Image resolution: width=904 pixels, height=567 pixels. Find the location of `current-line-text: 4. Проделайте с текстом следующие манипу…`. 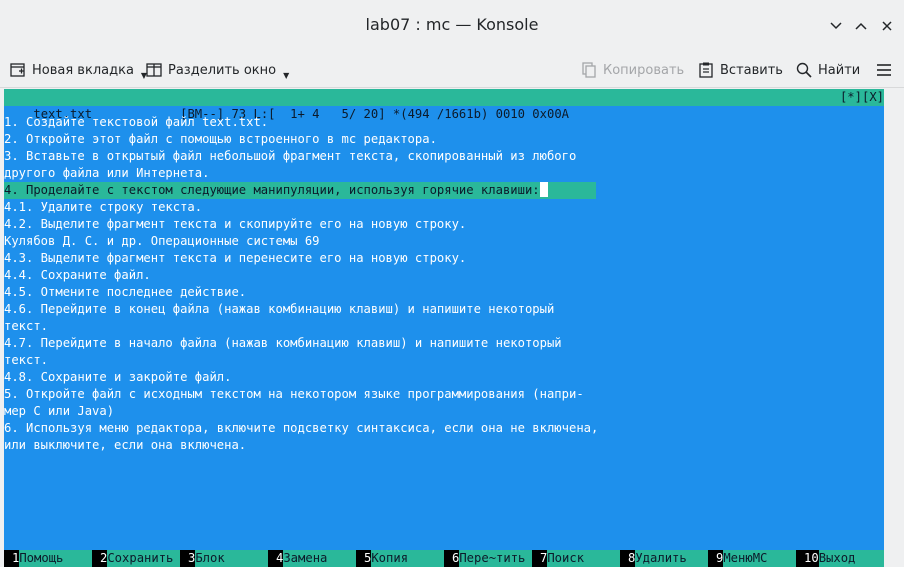

current-line-text: 4. Проделайте с текстом следующие манипу… is located at coordinates (272, 190).